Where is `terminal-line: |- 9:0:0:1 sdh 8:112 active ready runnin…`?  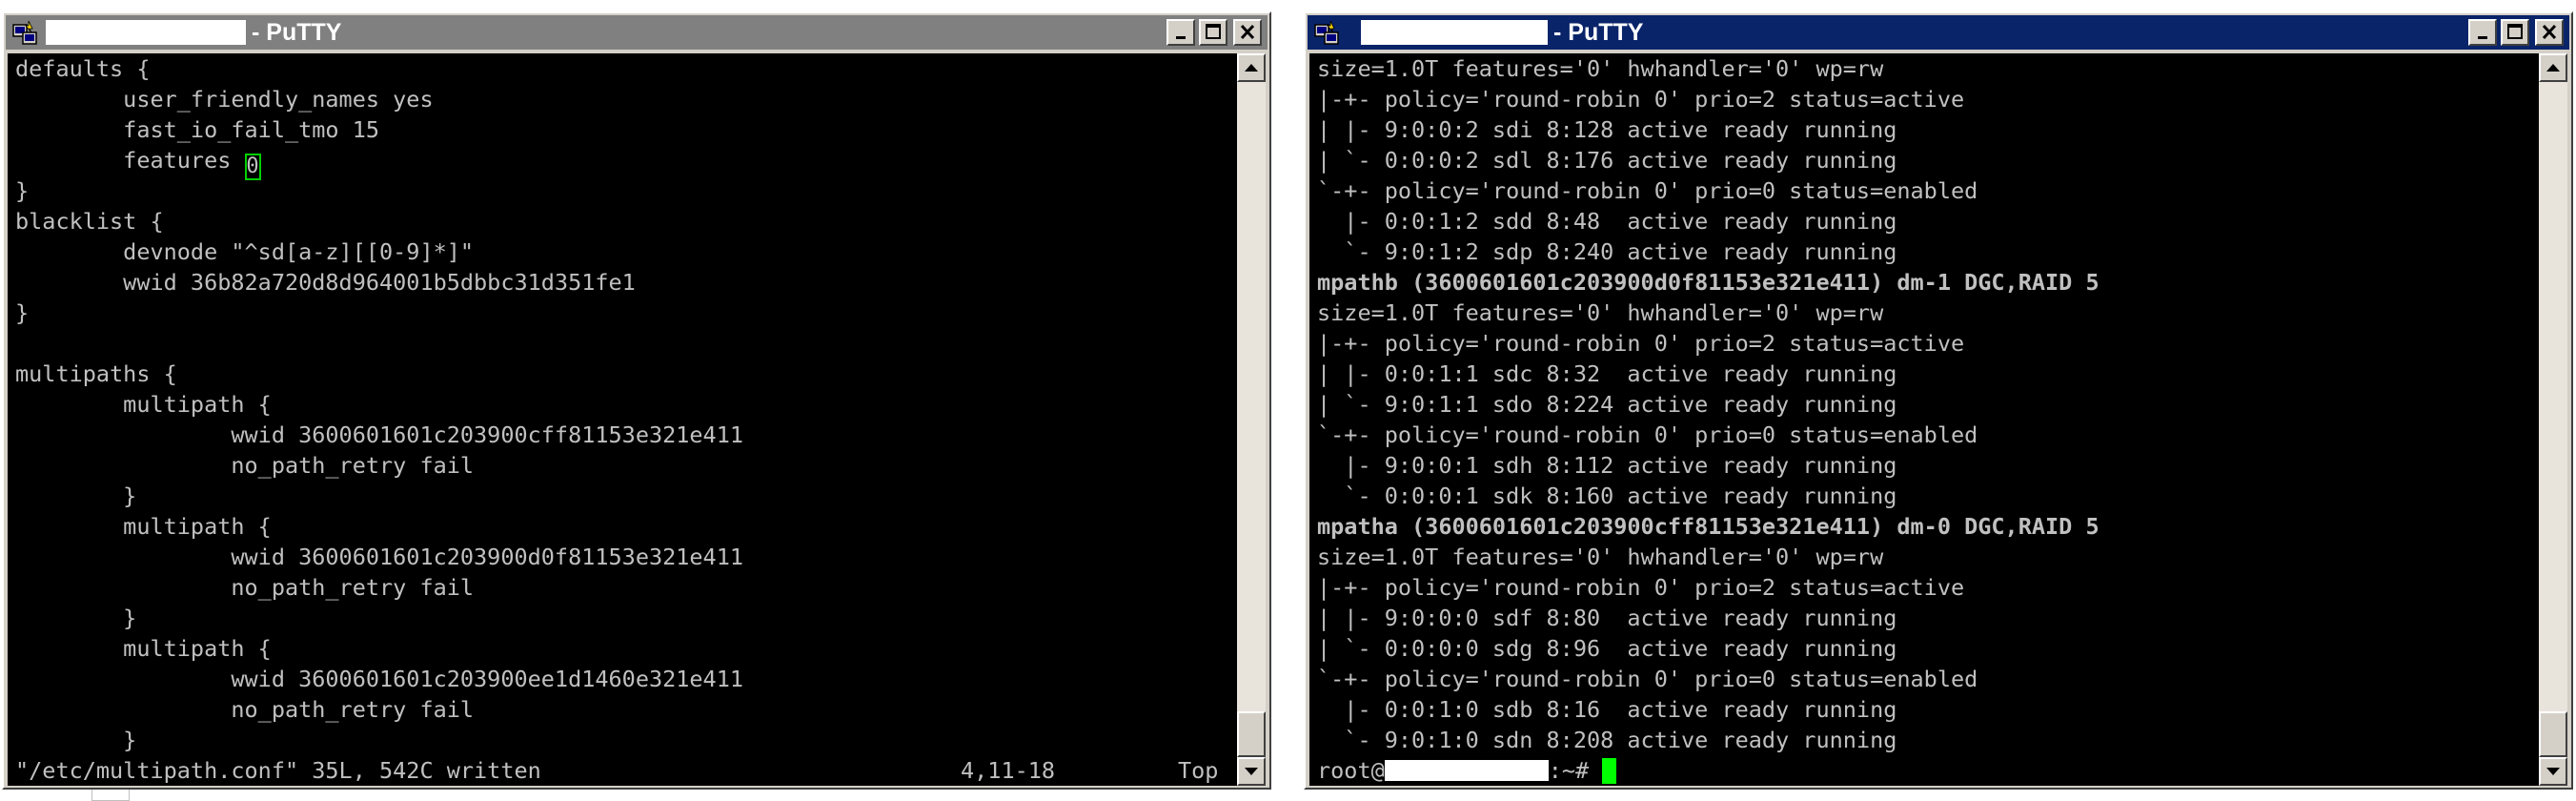
terminal-line: |- 9:0:0:1 sdh 8:112 active ready runnin… is located at coordinates (1607, 465).